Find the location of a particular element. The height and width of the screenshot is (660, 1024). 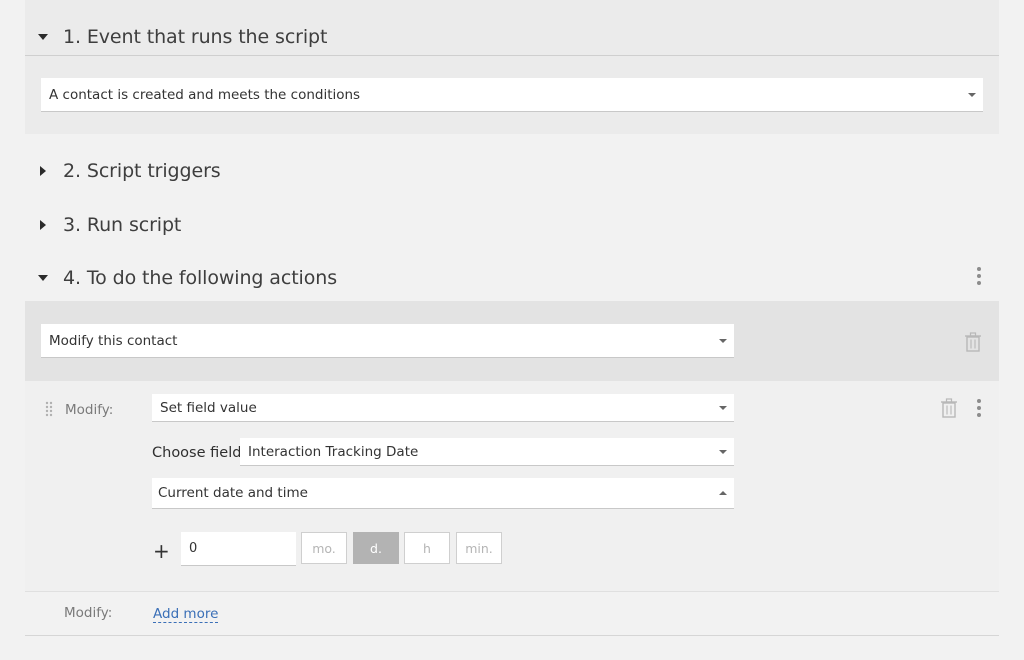

drag-handle-icon is located at coordinates (49, 409).